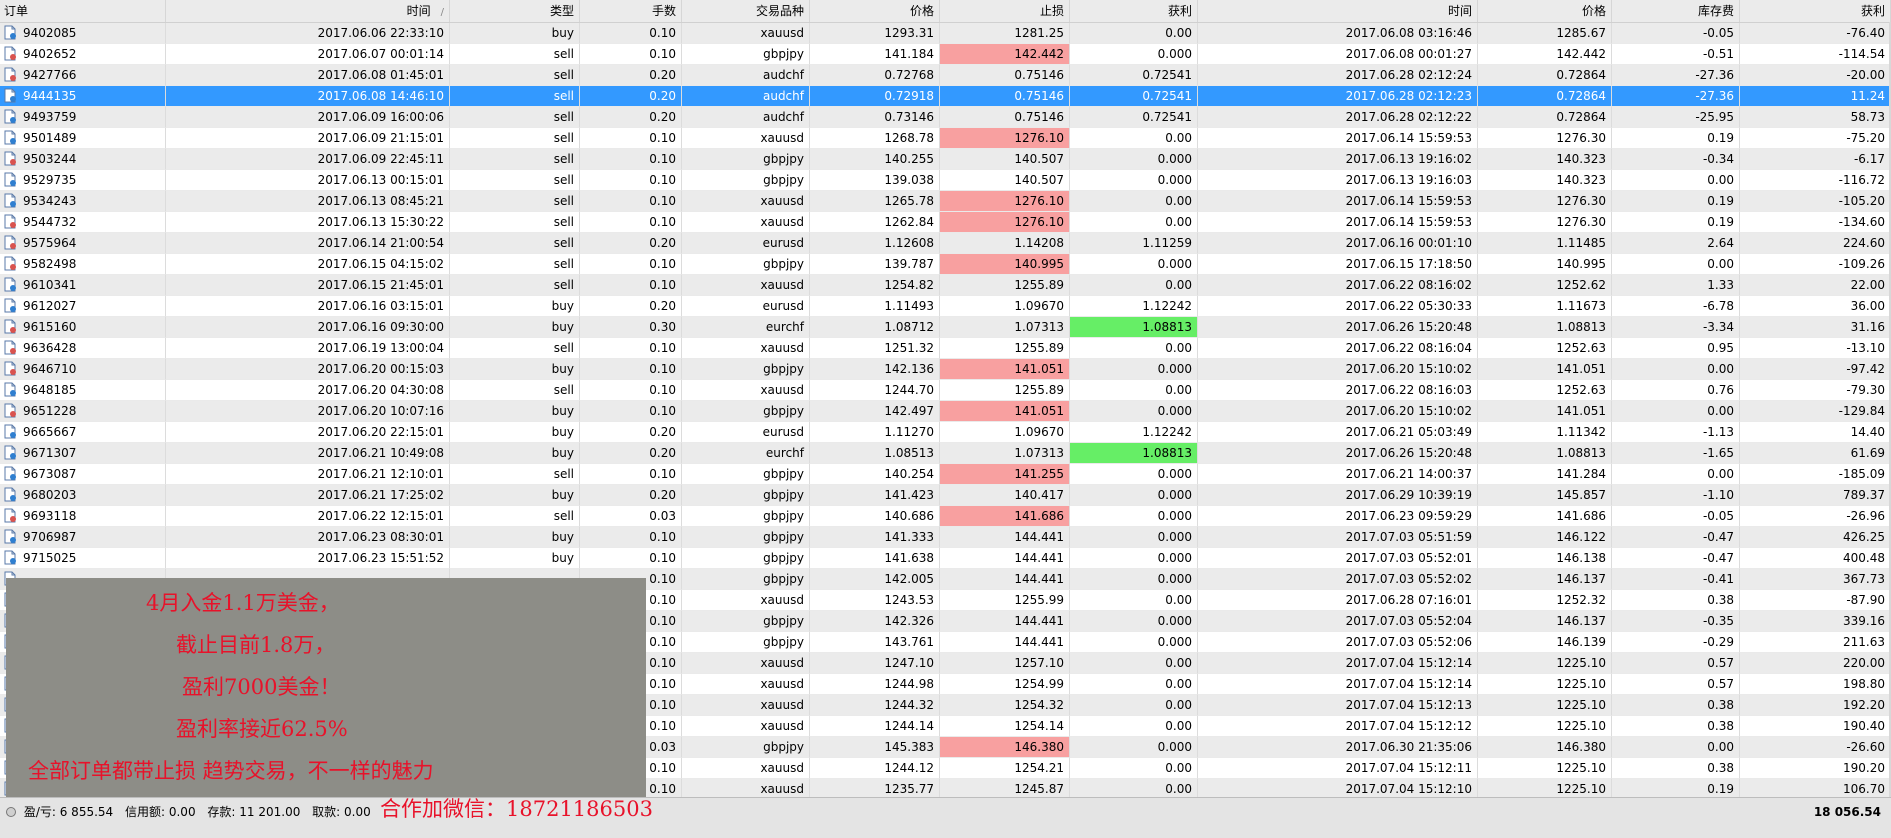 This screenshot has height=838, width=1891. Describe the element at coordinates (1545, 11) in the screenshot. I see `col-close-price: 价格` at that location.